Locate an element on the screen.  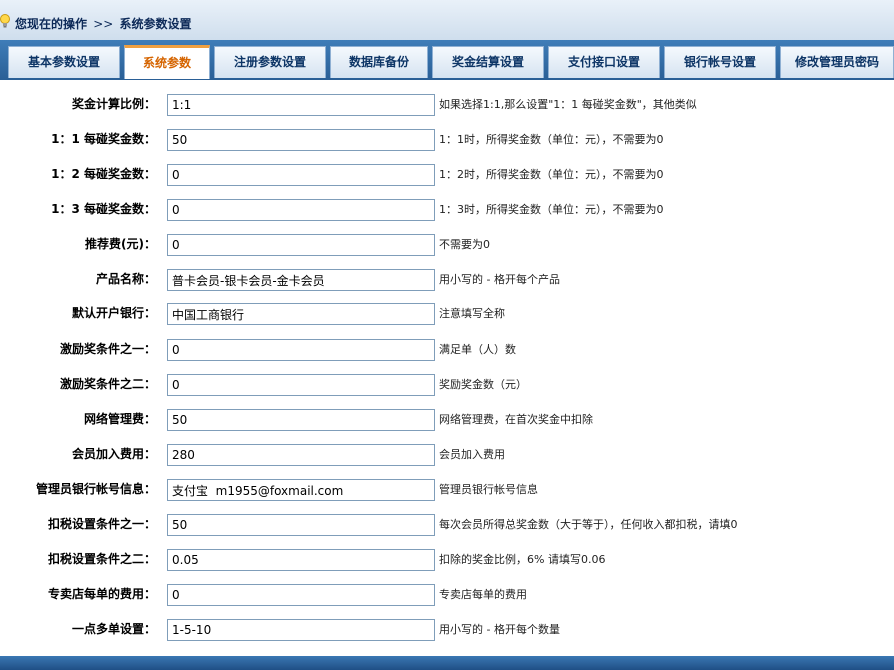
referral-fee-label: 推荐费(元)： is located at coordinates (120, 244).